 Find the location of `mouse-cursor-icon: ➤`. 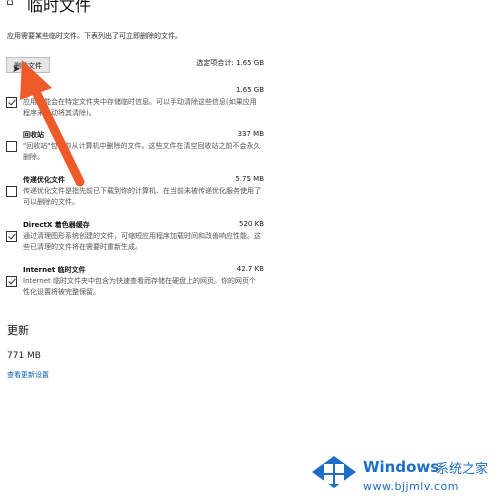

mouse-cursor-icon: ➤ is located at coordinates (16, 69).